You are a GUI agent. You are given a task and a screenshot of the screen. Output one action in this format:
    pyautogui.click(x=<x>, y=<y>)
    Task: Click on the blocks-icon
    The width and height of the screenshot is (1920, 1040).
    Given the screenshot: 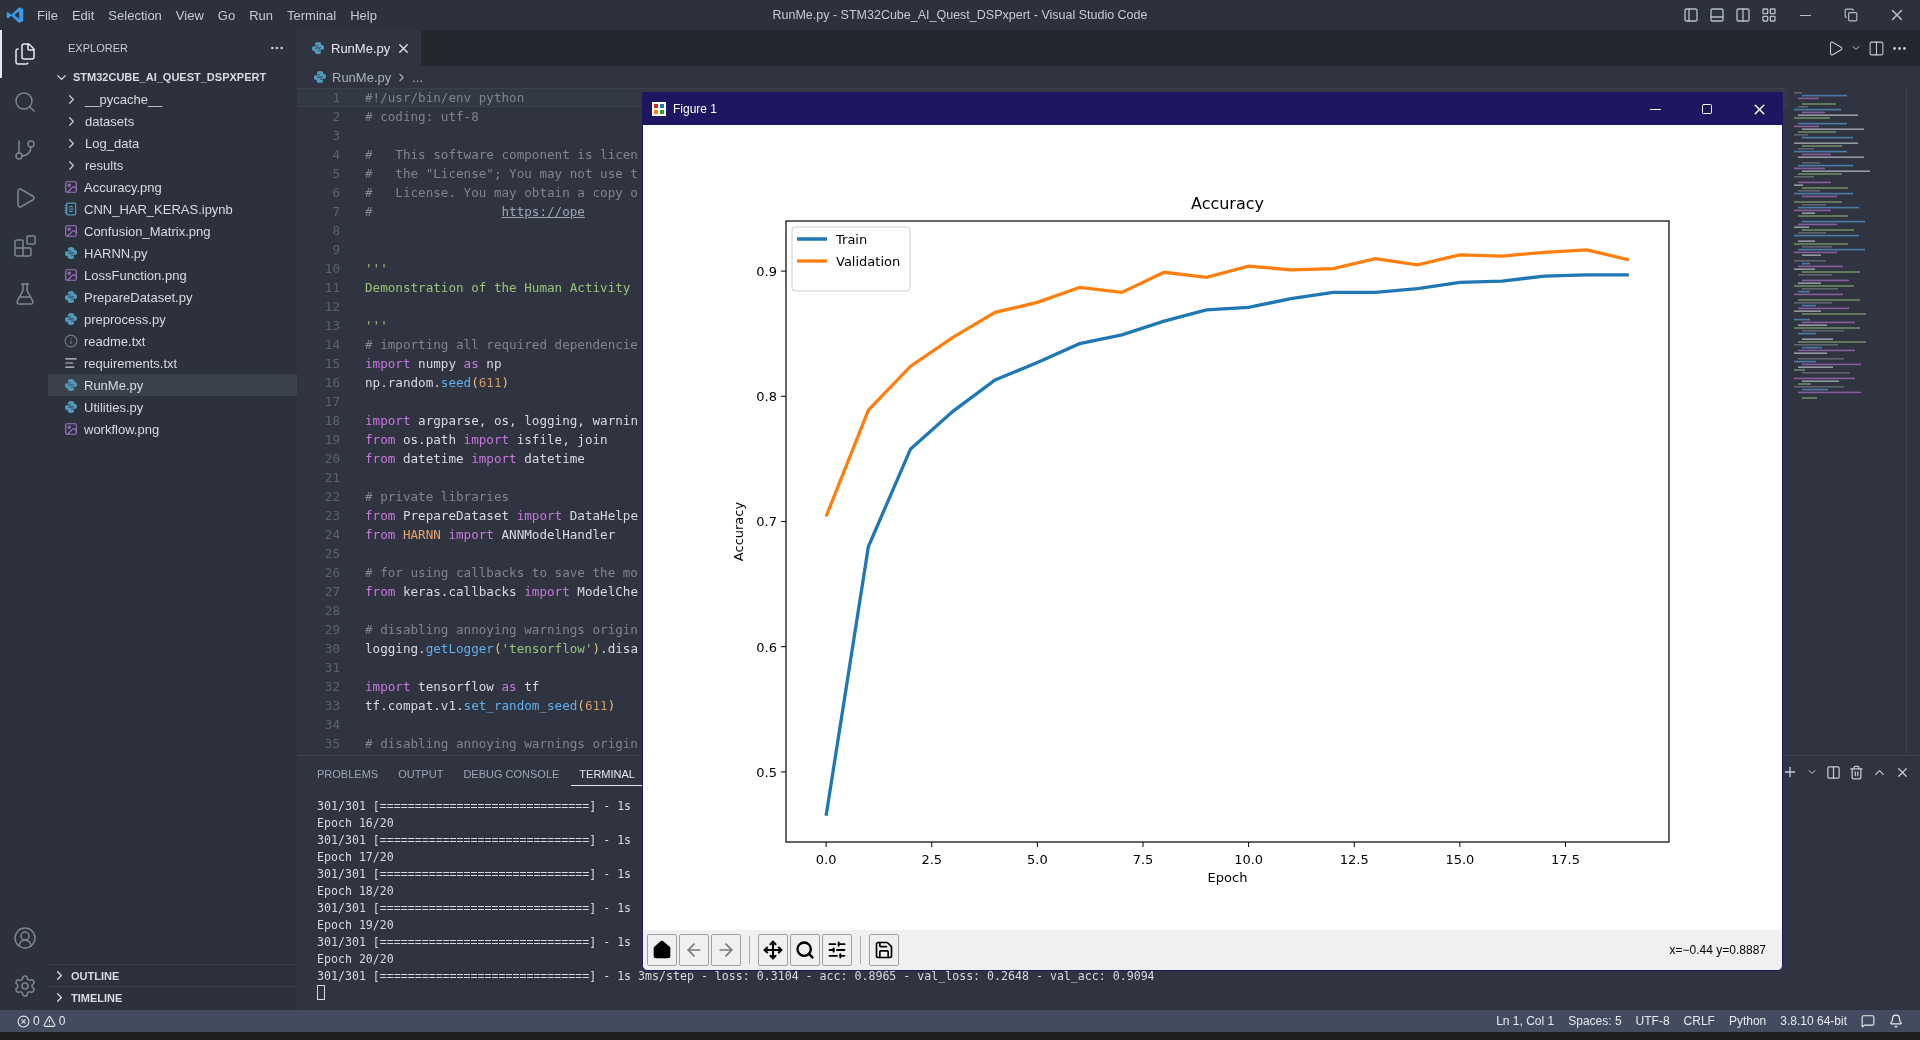 What is the action you would take?
    pyautogui.click(x=25, y=246)
    